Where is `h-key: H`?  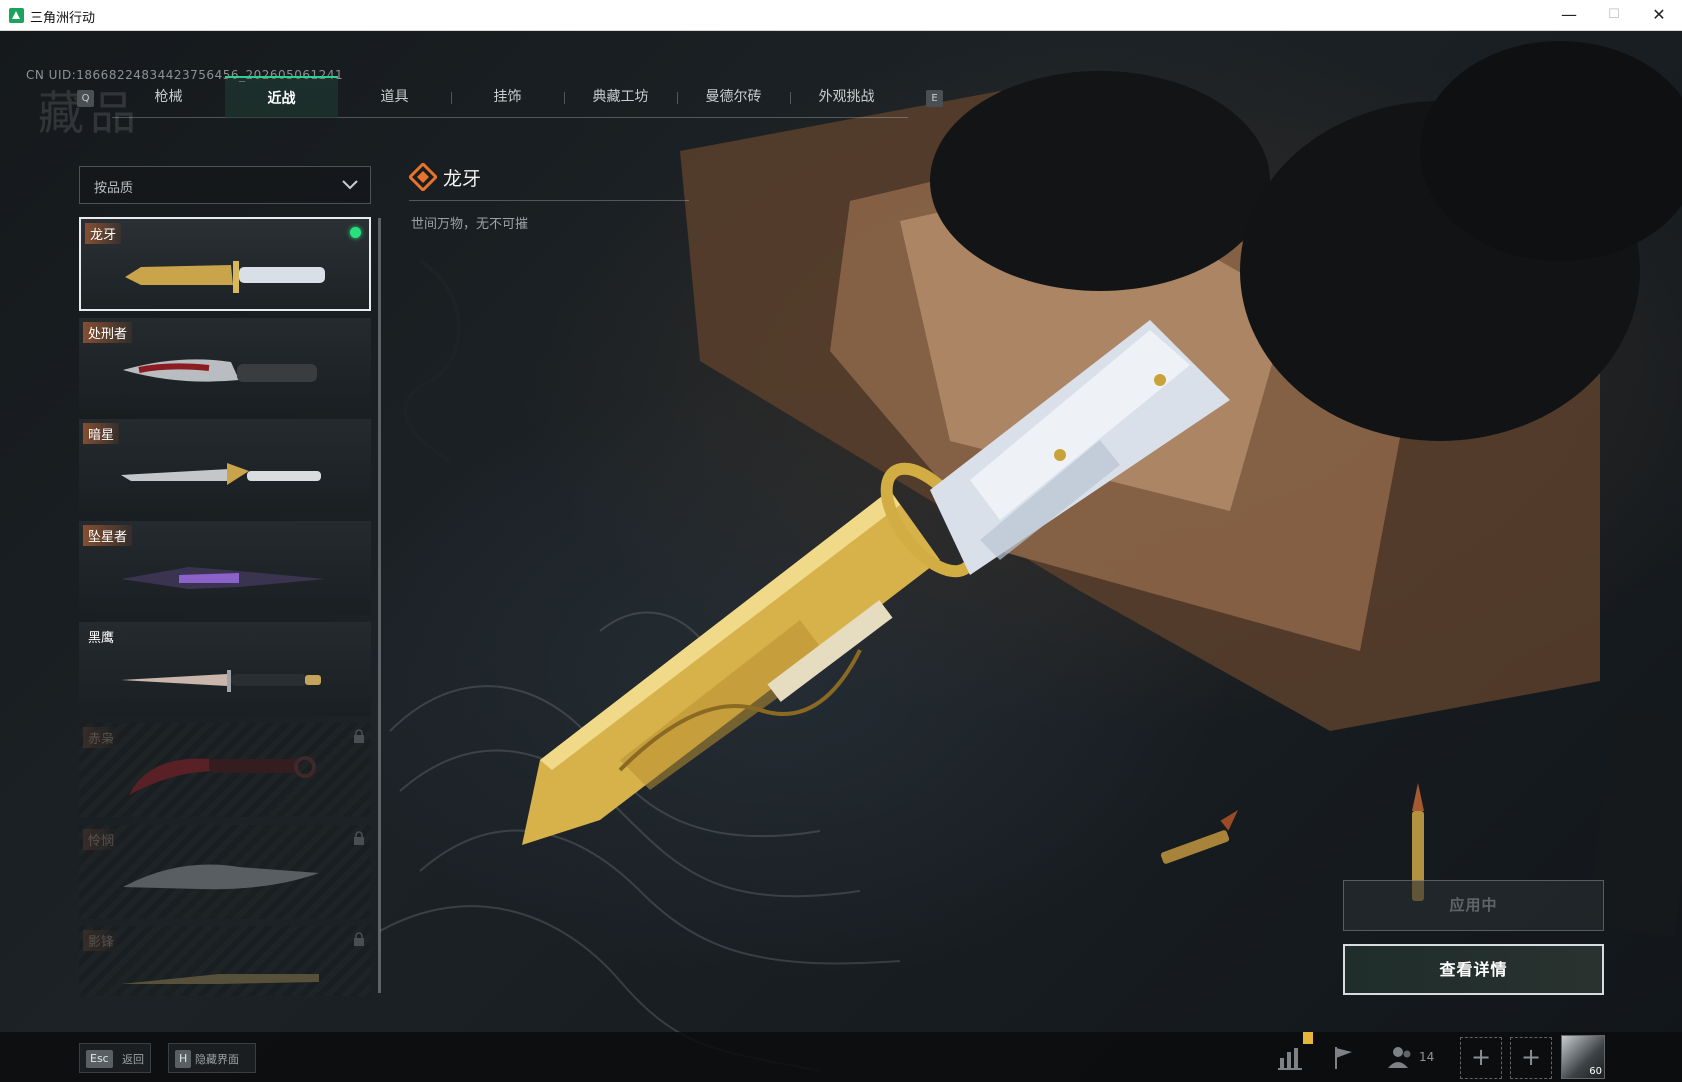 h-key: H is located at coordinates (183, 1059).